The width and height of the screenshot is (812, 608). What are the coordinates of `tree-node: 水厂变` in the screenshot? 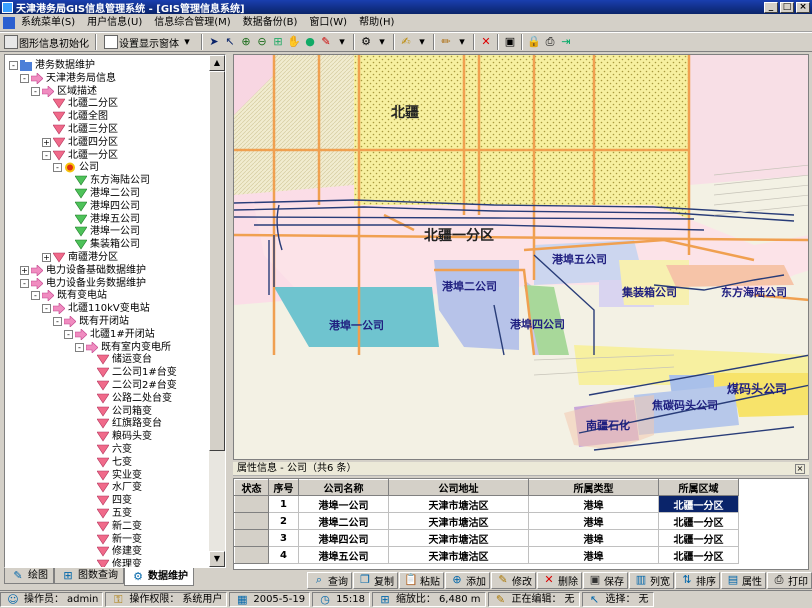 It's located at (114, 487).